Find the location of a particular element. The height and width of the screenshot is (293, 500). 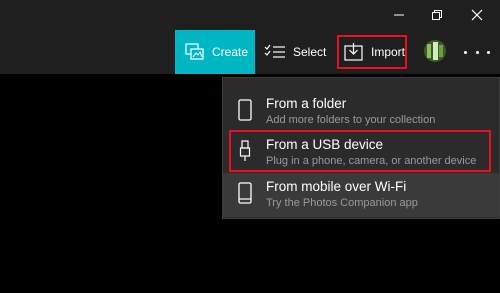

minimize-icon is located at coordinates (399, 15).